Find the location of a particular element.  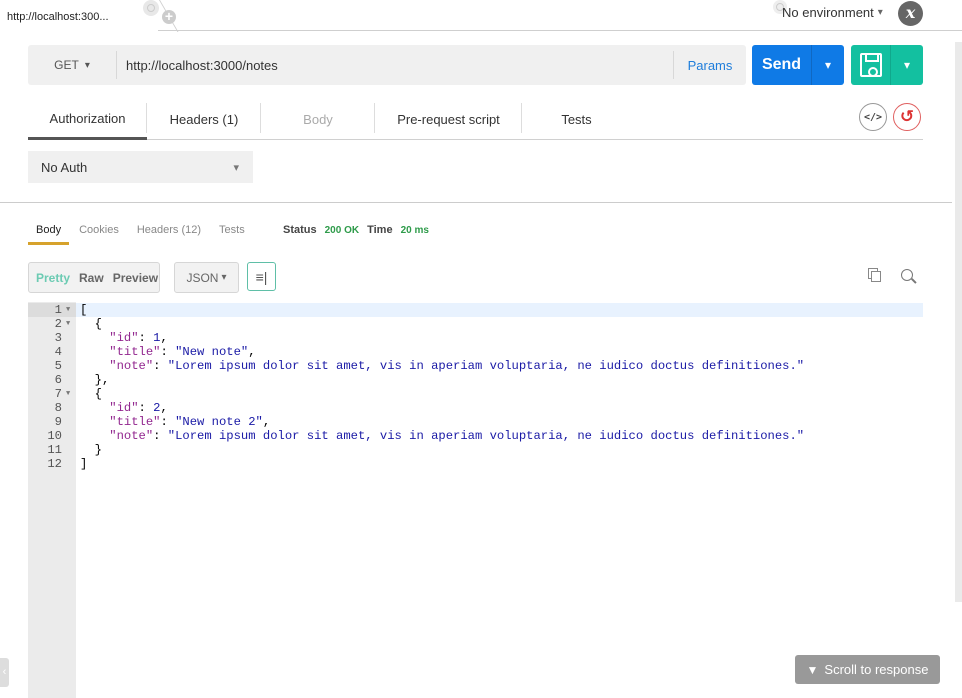

reset-icon: ↺ is located at coordinates (907, 117).